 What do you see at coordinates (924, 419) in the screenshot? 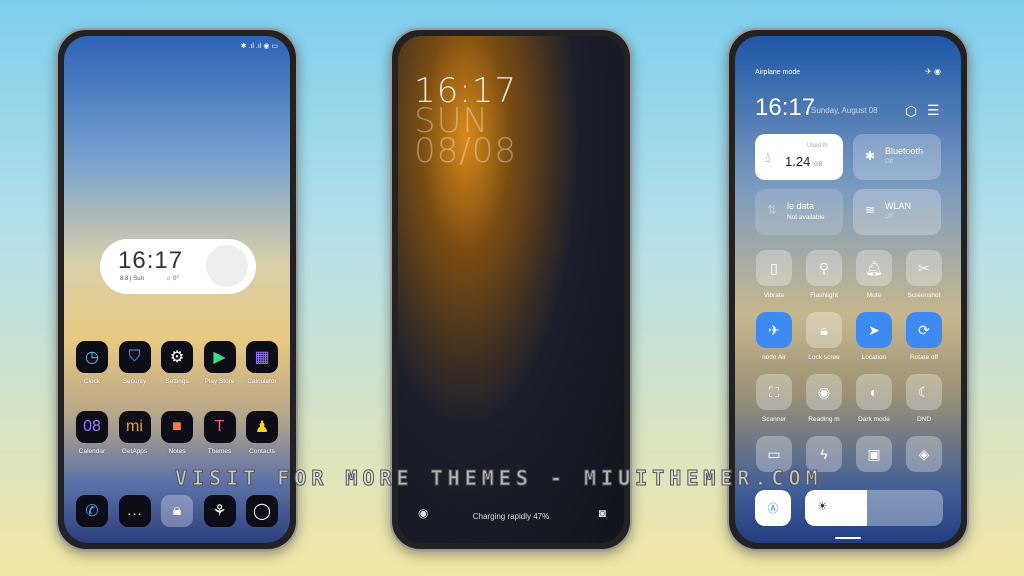
I see `tile-label: DND` at bounding box center [924, 419].